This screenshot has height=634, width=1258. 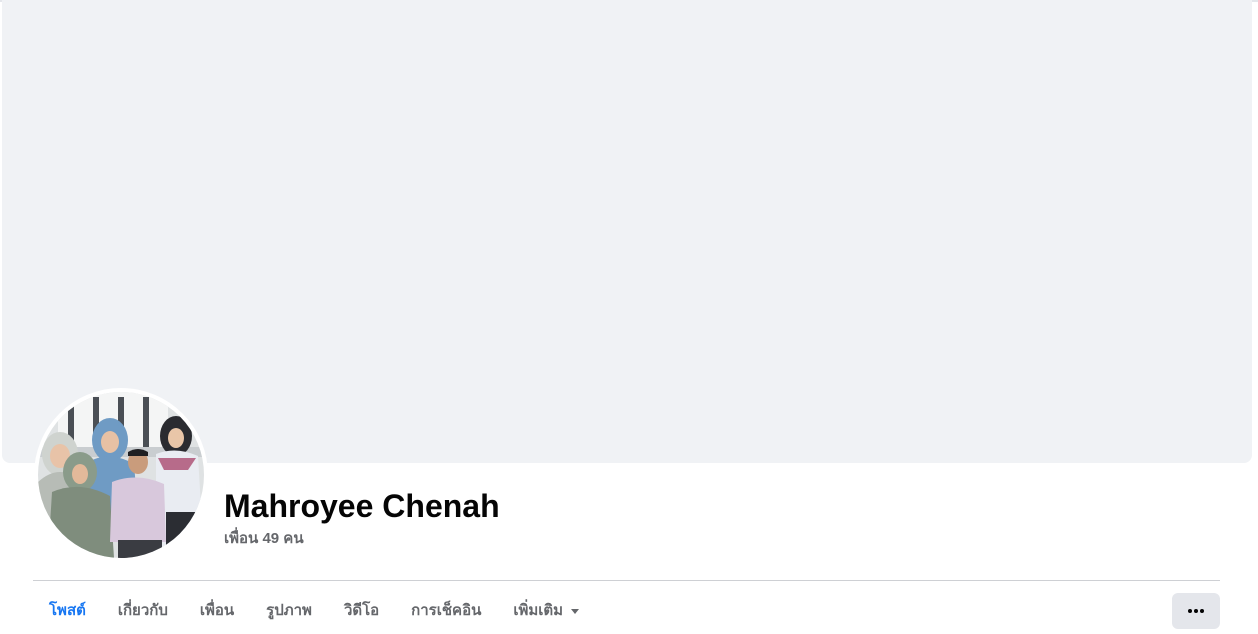 I want to click on tab-about: เกี่ยวกับ, so click(x=143, y=610).